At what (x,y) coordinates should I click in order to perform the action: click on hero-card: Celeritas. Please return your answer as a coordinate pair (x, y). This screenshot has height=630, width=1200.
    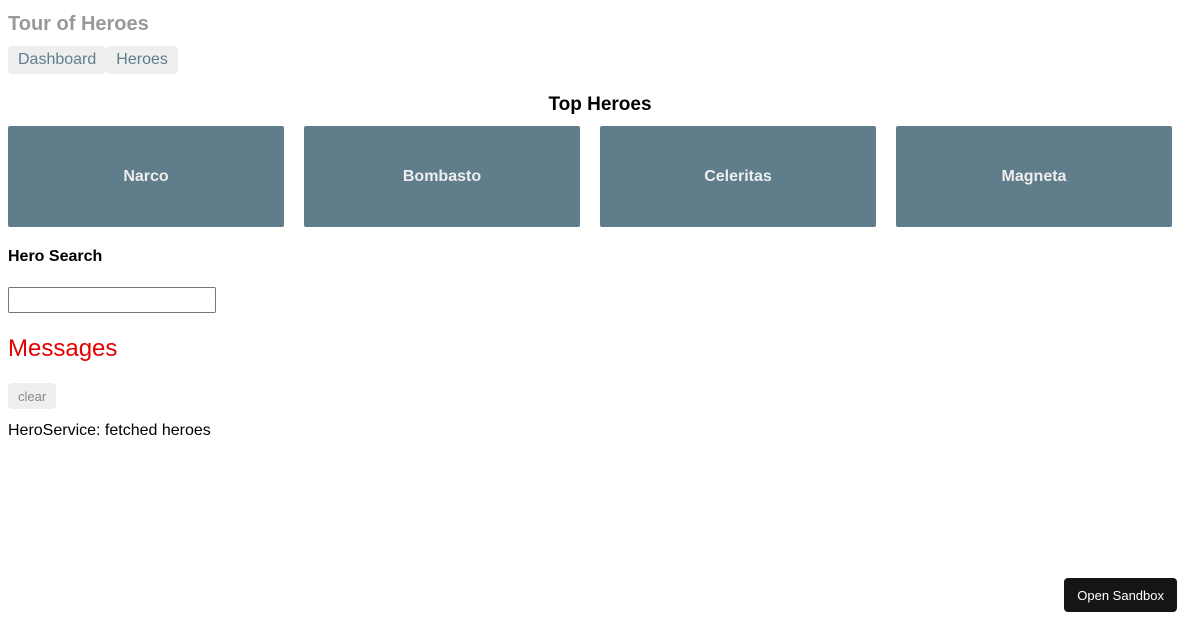
    Looking at the image, I should click on (738, 176).